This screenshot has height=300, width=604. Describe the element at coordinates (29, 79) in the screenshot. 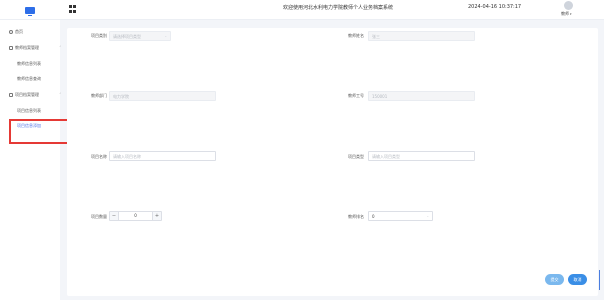

I see `sidebar-item-teacher-query: 教师信息查询` at that location.